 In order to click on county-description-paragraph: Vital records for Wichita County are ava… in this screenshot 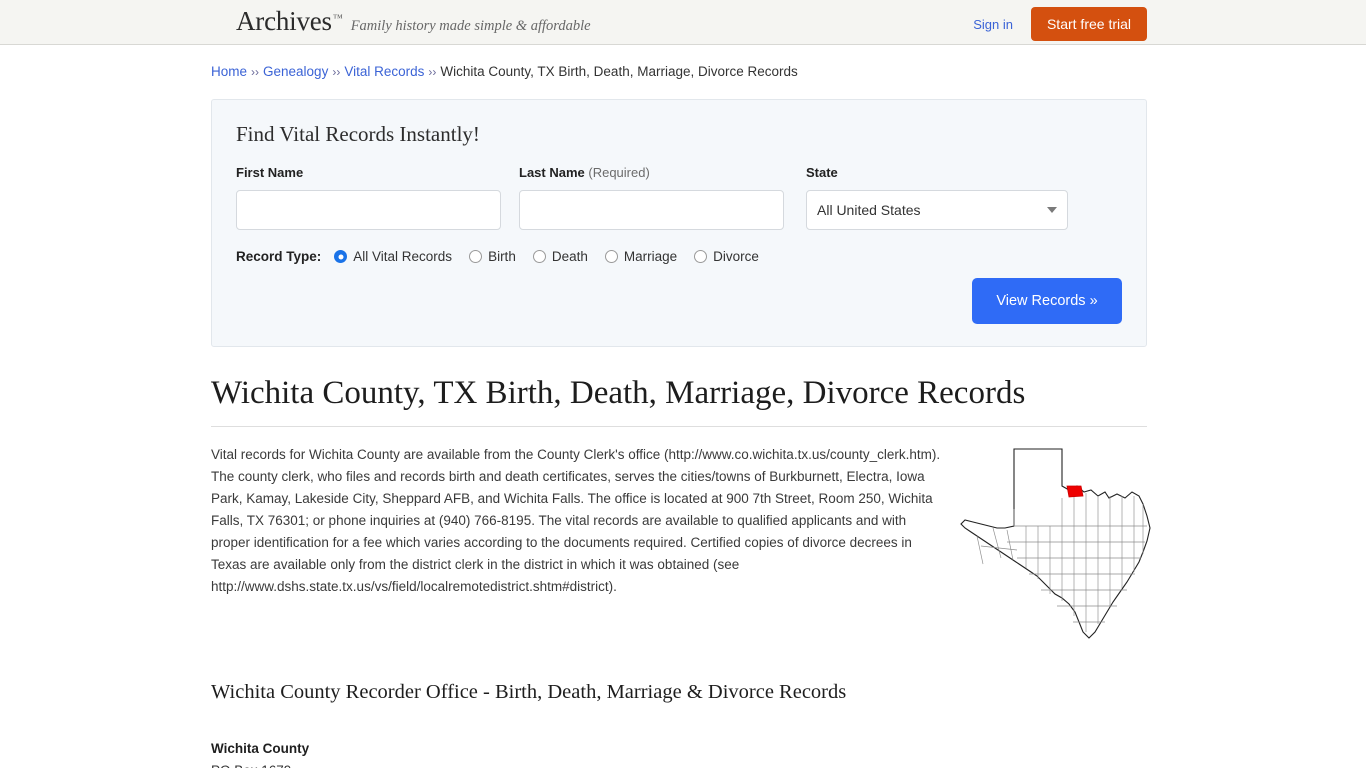, I will do `click(576, 521)`.